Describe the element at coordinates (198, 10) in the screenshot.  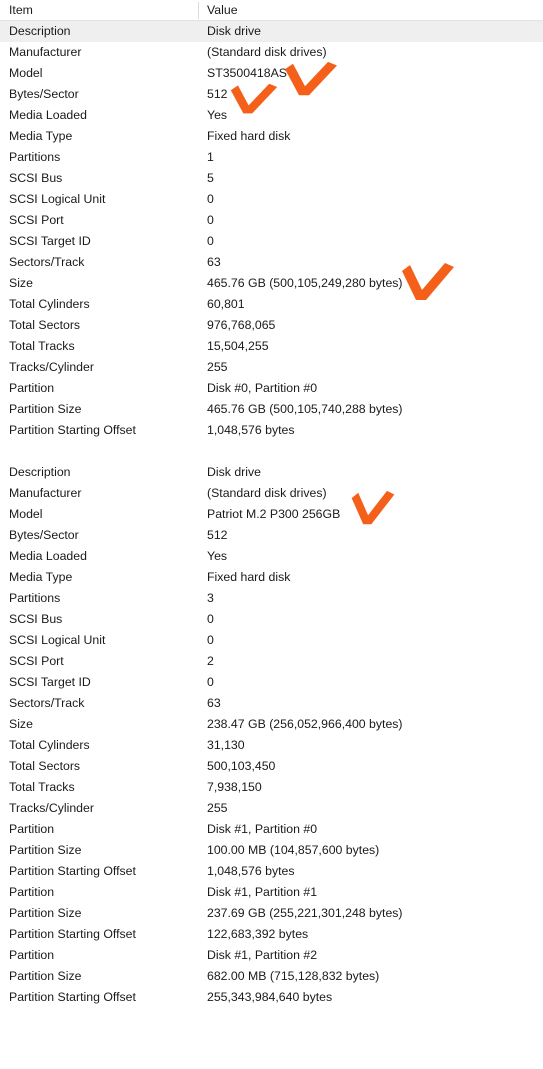
I see `column-divider` at that location.